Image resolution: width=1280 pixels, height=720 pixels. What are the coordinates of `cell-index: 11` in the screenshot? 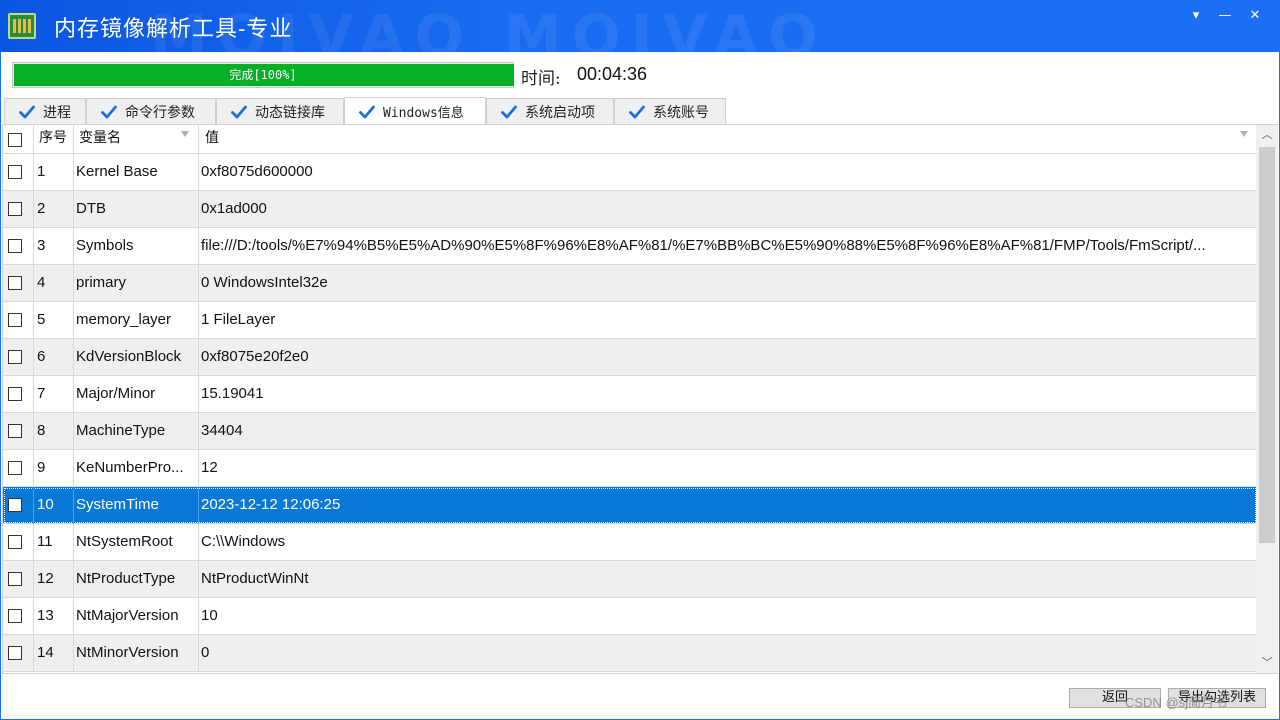 It's located at (45, 541).